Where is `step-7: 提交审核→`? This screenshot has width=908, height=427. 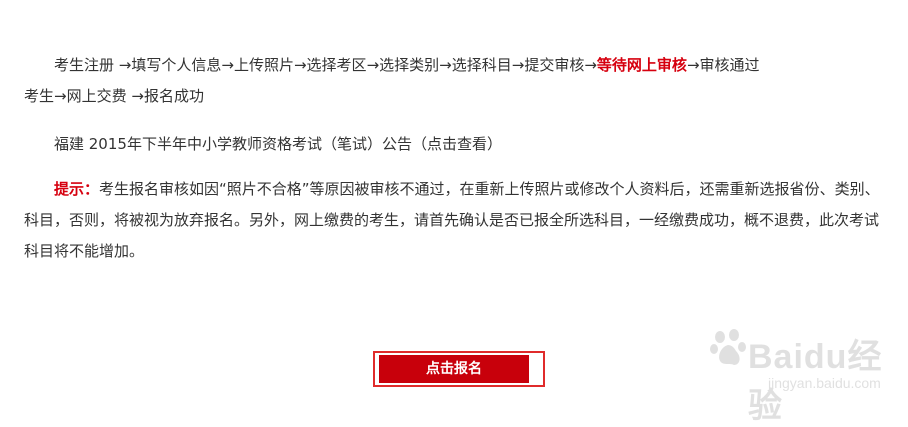 step-7: 提交审核→ is located at coordinates (560, 65).